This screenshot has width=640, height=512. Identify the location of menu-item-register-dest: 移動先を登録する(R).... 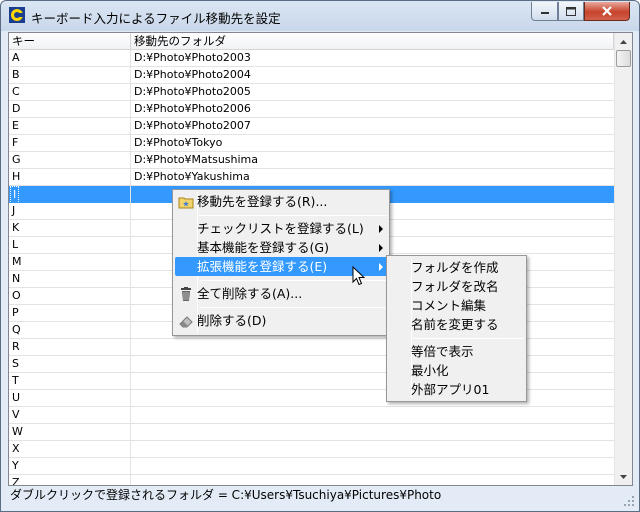
(281, 201).